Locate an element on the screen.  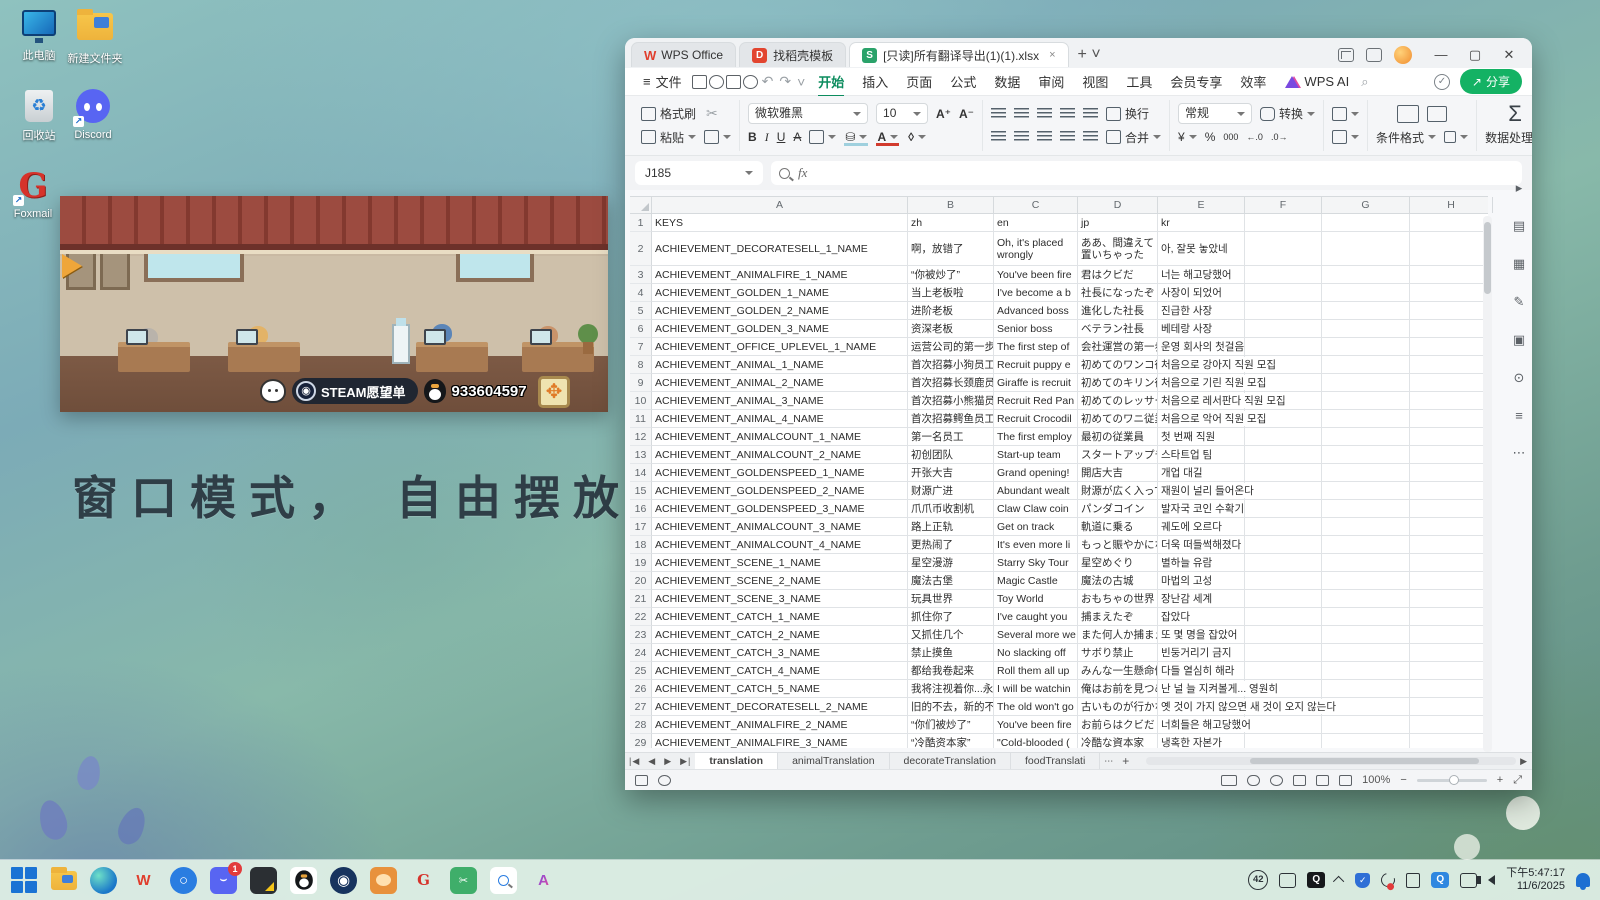
game-window: ◉ STEAM愿望单 933604597 ✥ is located at coordinates (334, 304).